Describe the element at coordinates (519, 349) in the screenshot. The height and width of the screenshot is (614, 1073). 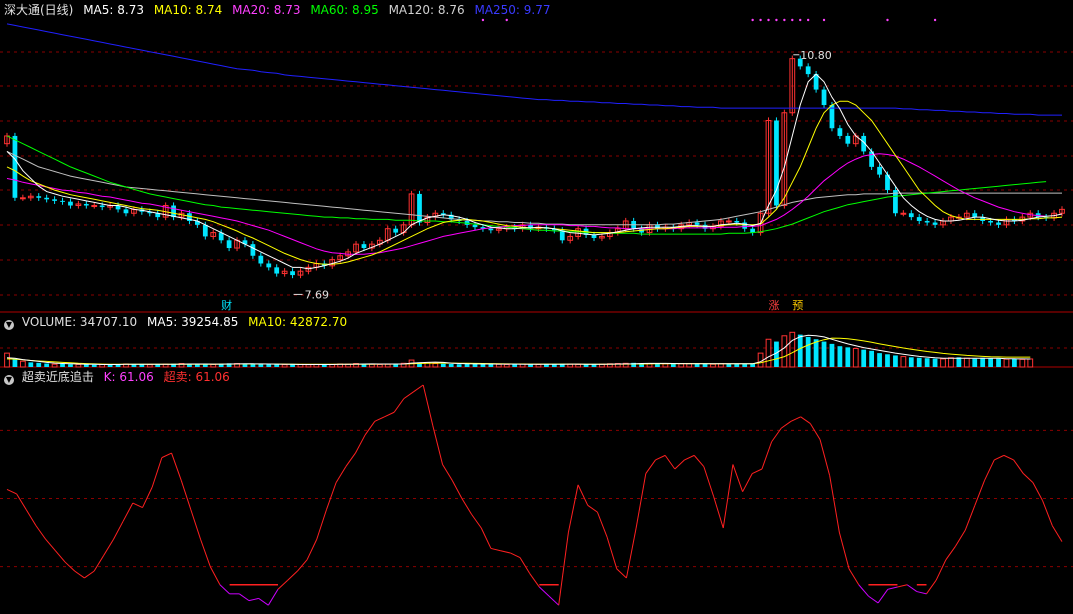
I see `volume-panel` at that location.